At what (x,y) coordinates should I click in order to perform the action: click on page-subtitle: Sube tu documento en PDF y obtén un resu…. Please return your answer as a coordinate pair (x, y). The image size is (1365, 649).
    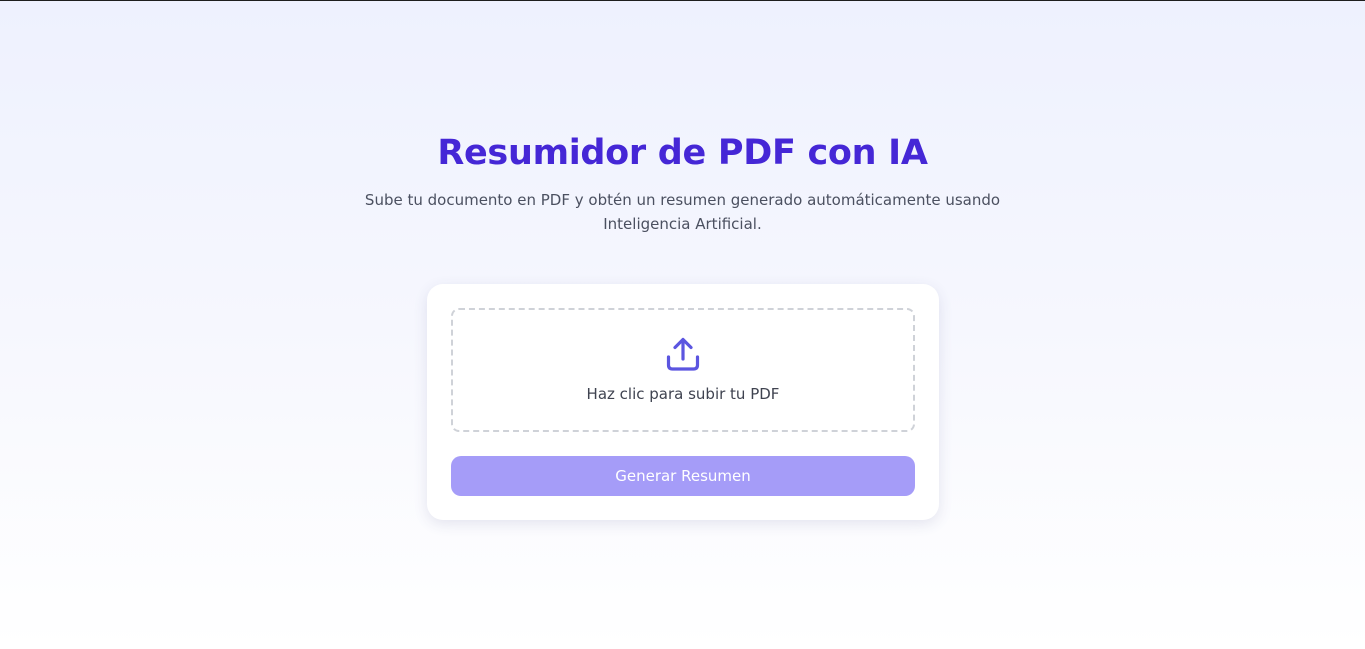
    Looking at the image, I should click on (682, 212).